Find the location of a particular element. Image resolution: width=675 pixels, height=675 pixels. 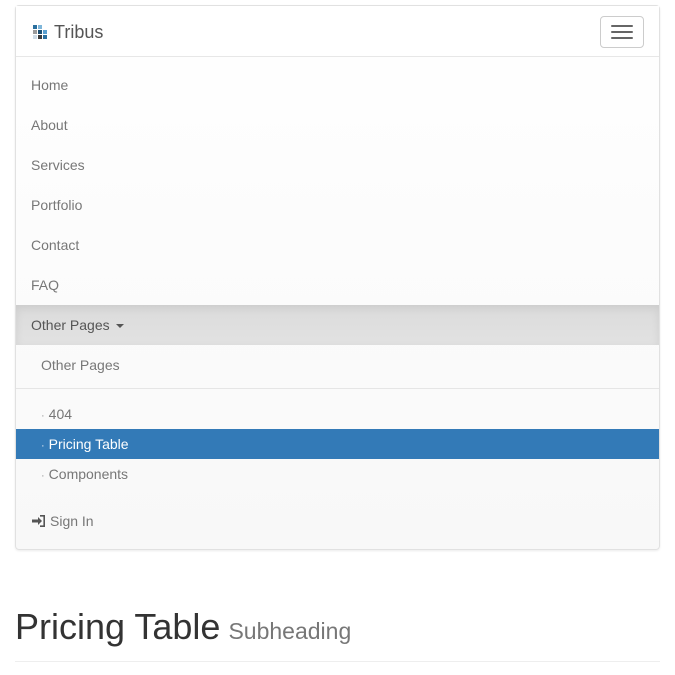

dropdown-item-pricing-table: · Pricing Table is located at coordinates (337, 444).